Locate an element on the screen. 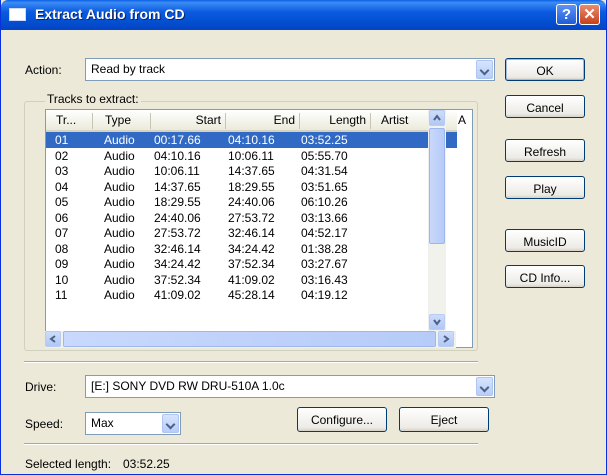  track-number-cell: 06 is located at coordinates (62, 217).